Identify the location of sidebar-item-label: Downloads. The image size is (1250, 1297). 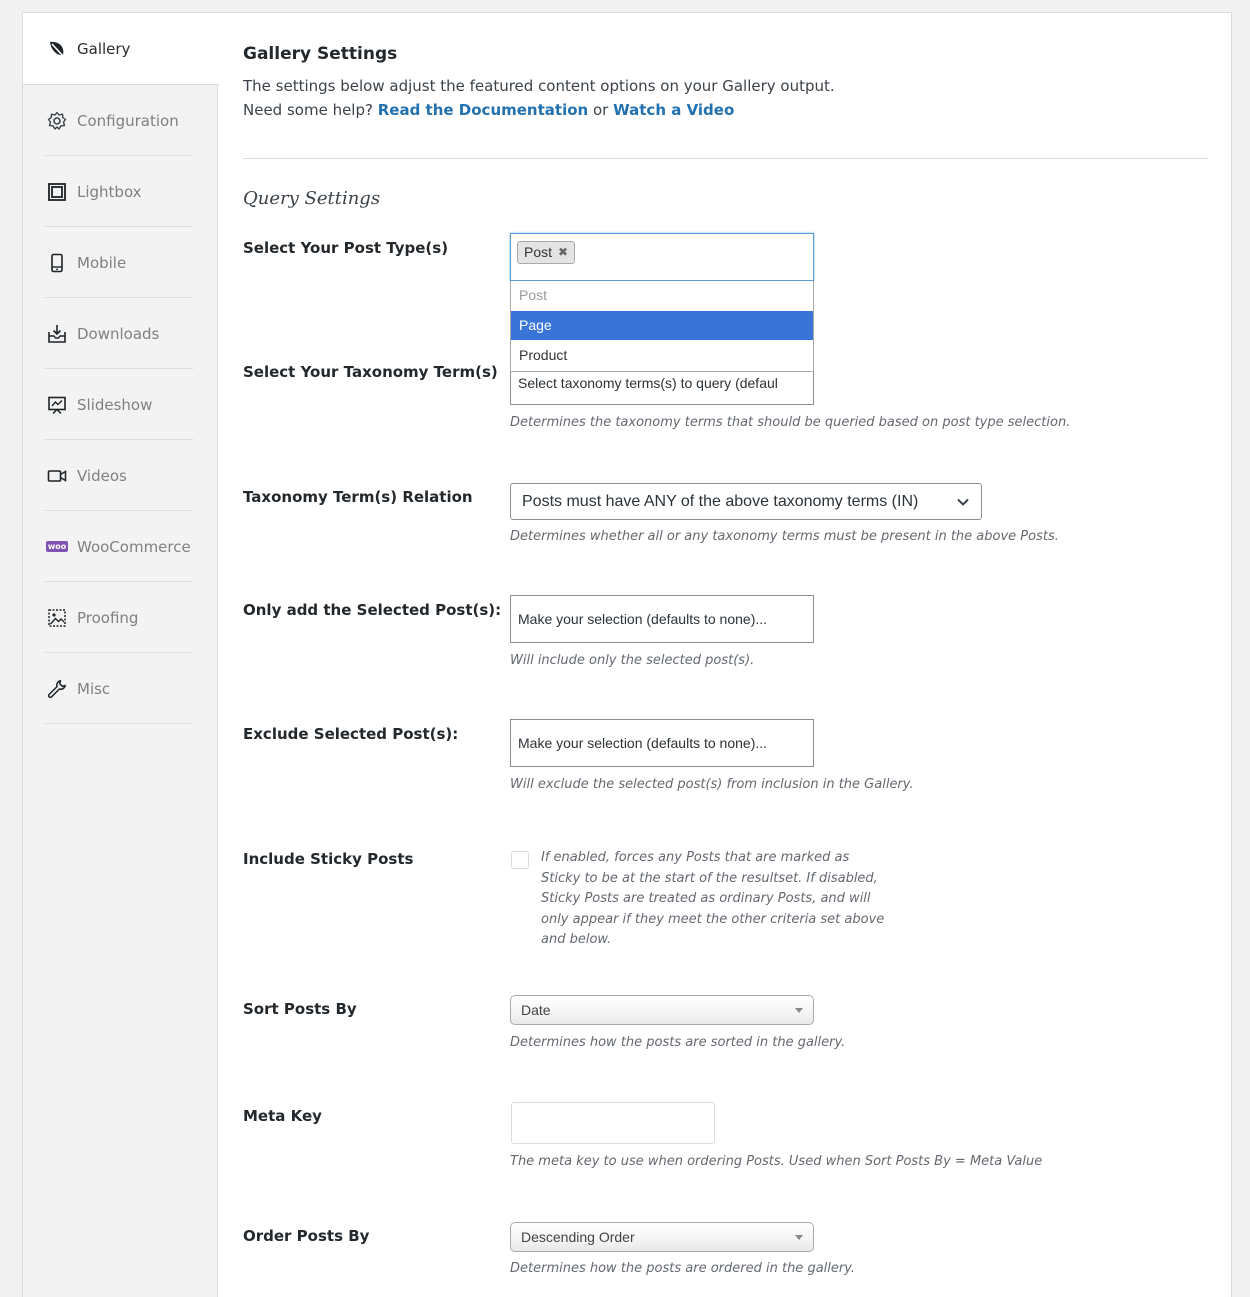
(118, 333).